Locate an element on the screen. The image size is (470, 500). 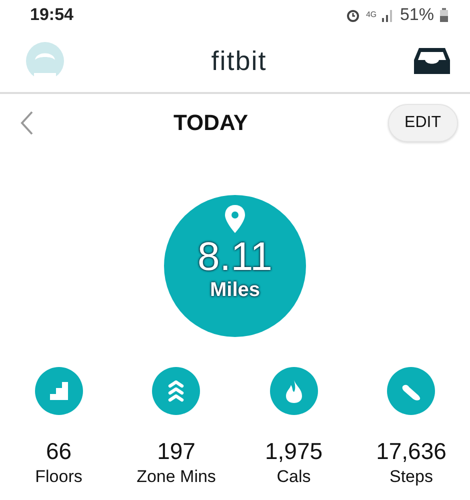
location-pin-icon is located at coordinates (235, 219).